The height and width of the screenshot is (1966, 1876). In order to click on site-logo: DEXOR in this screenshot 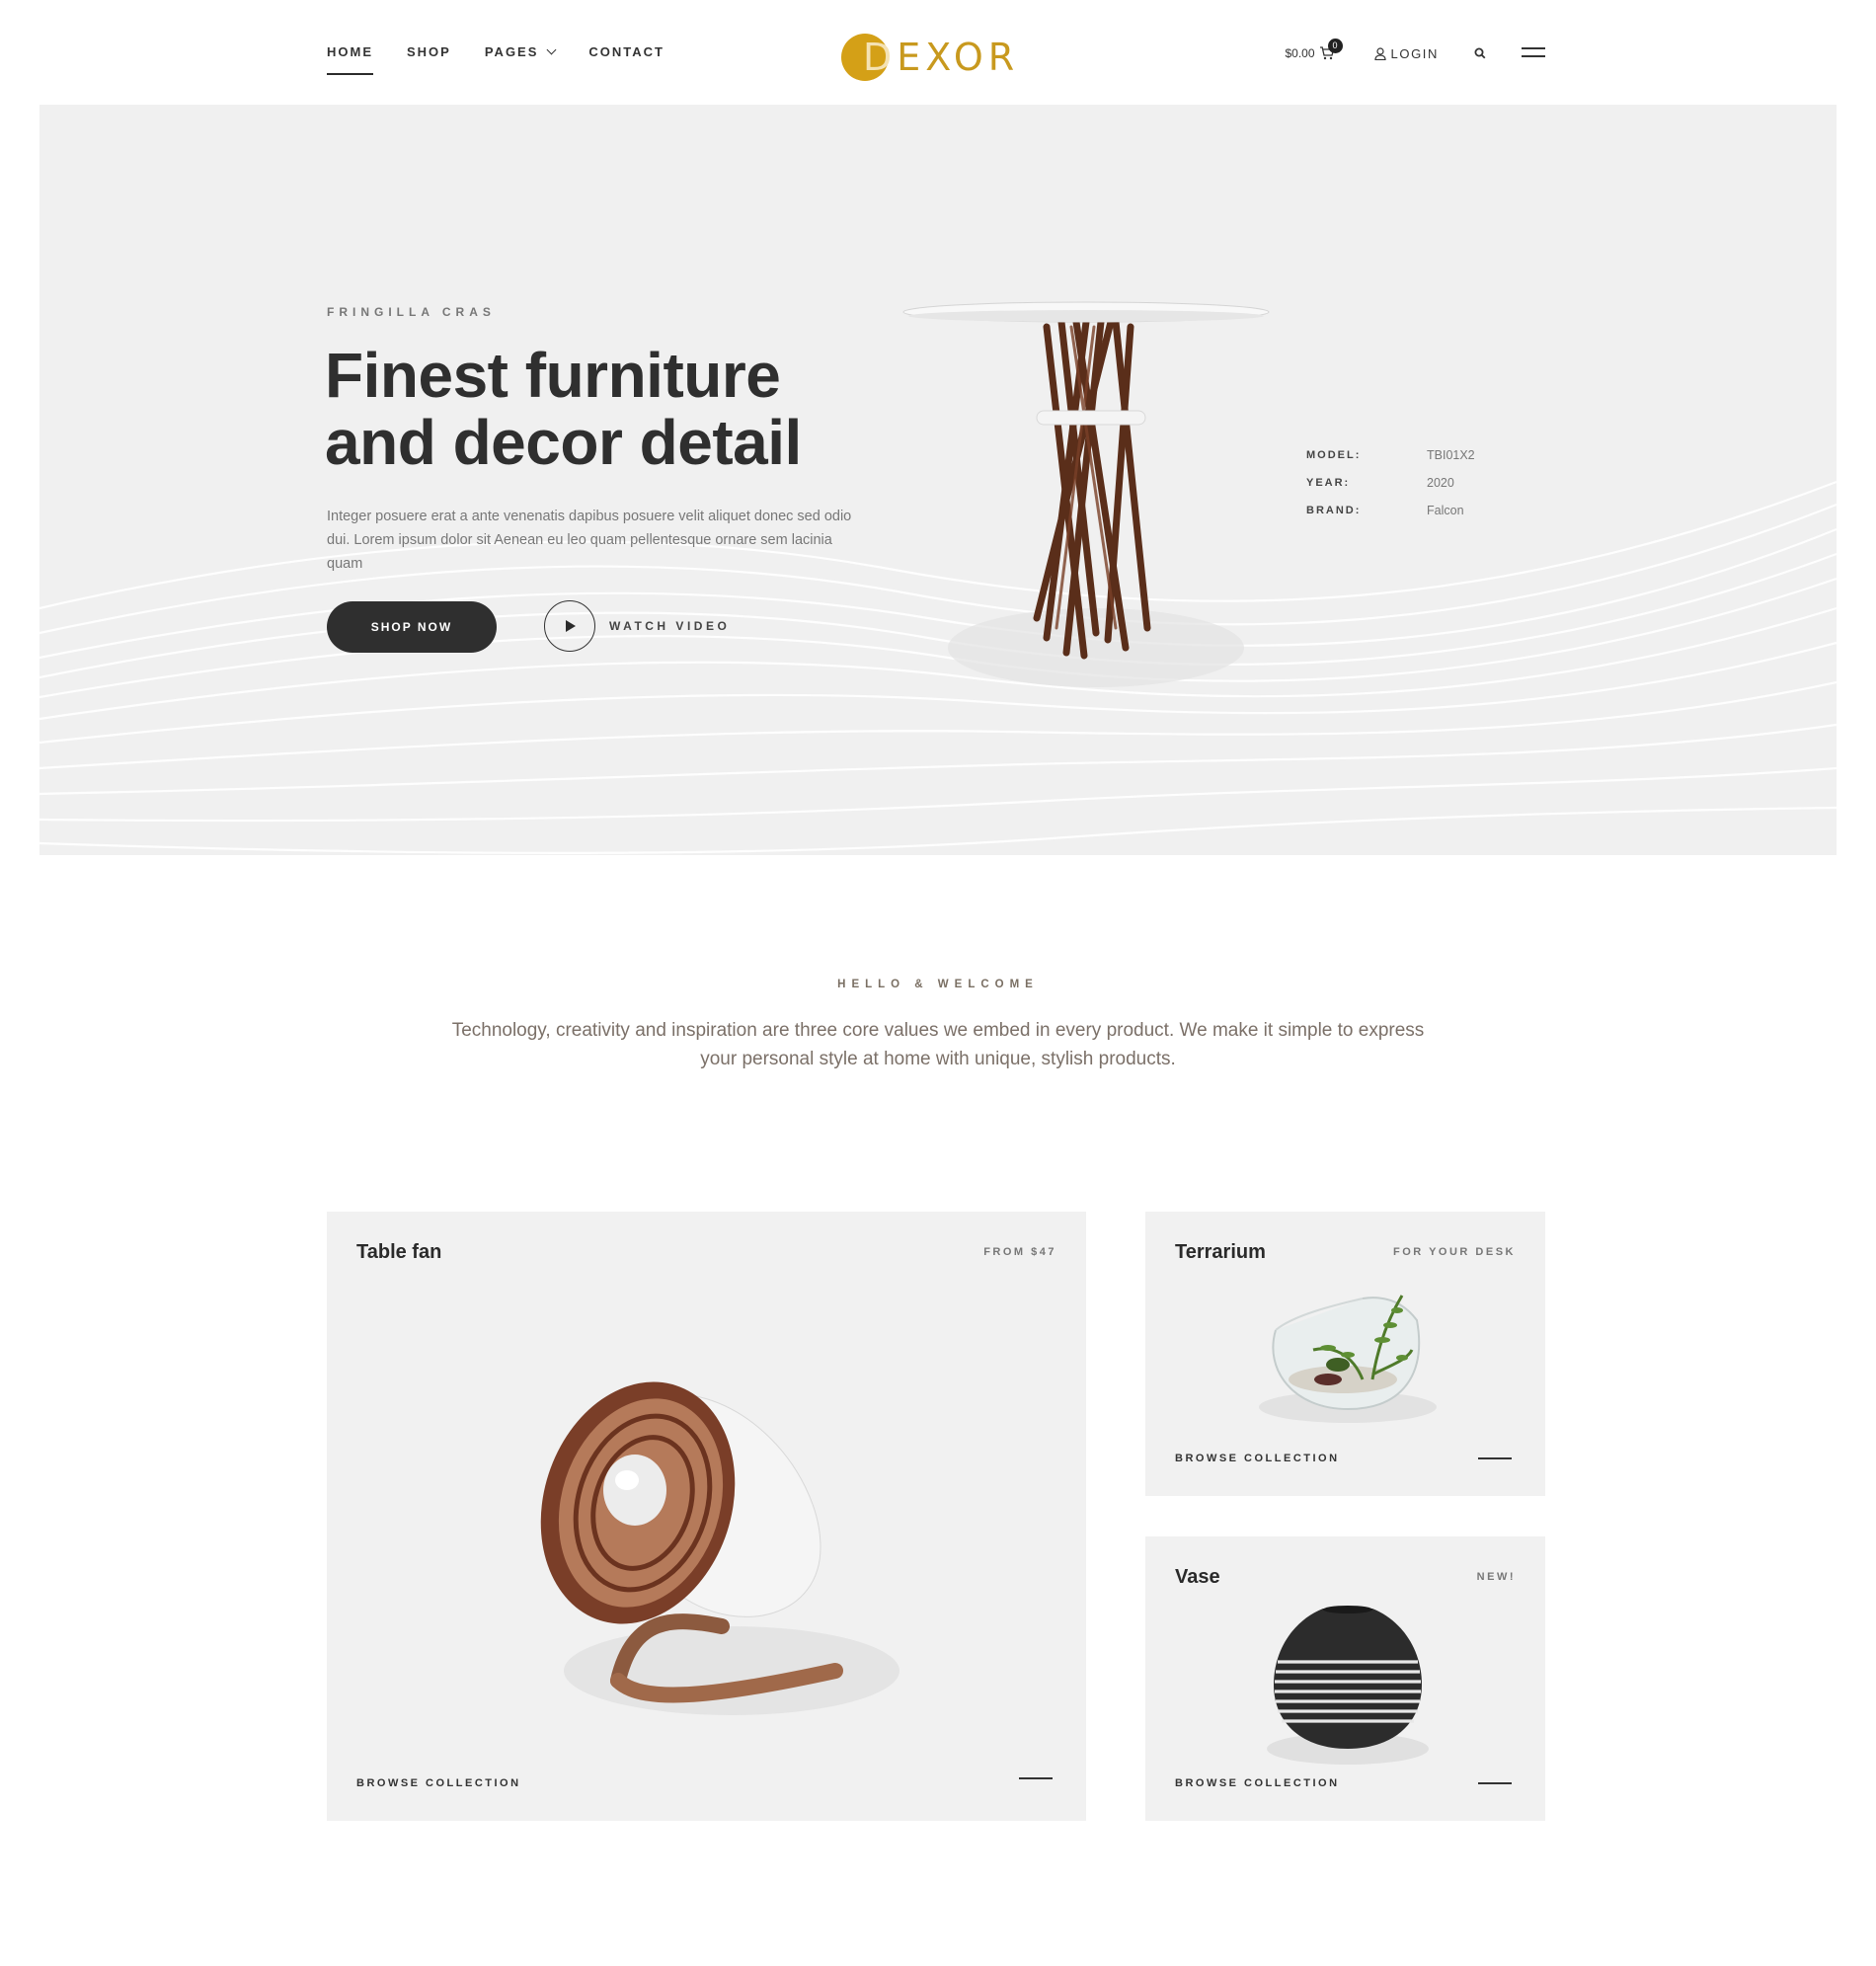, I will do `click(927, 58)`.